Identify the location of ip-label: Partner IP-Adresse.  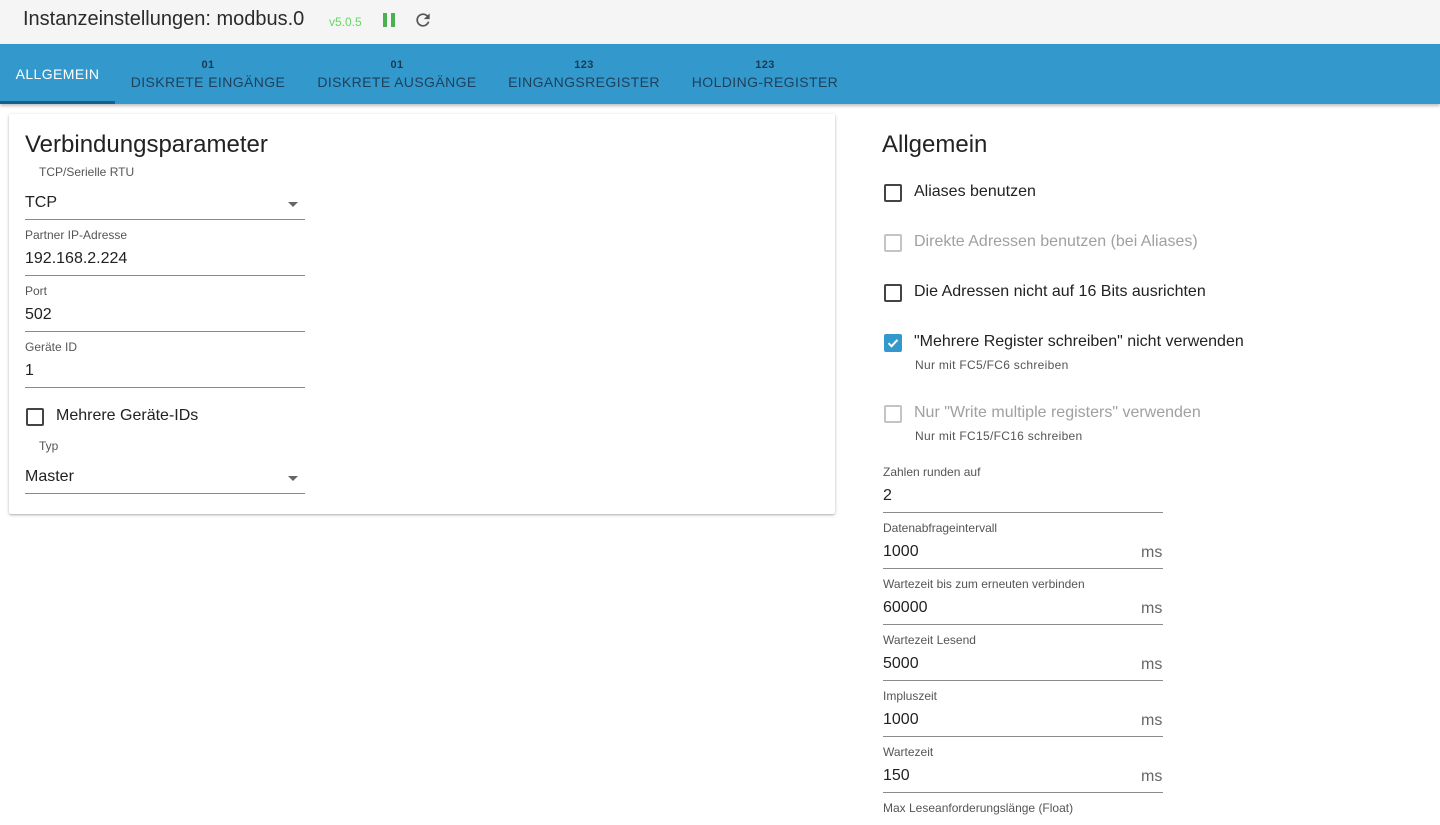
(76, 235).